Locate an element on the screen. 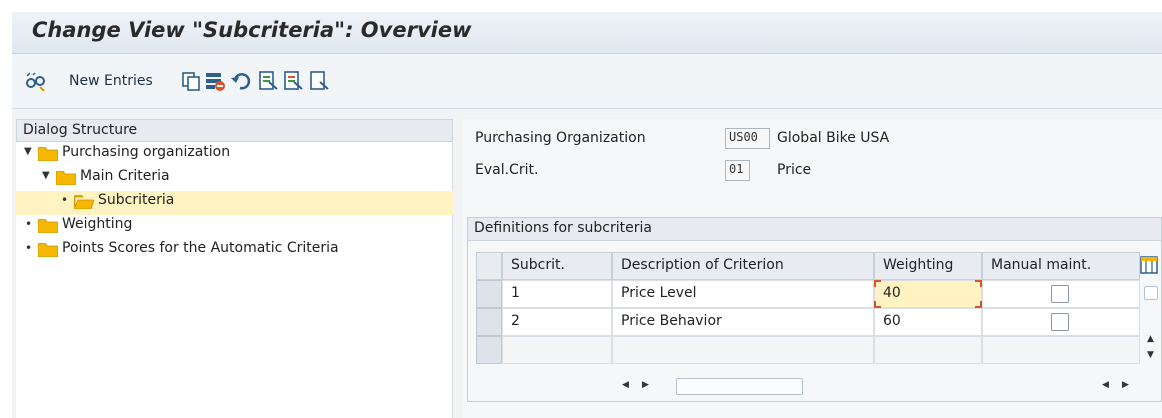  horizontal-scroll-thumb is located at coordinates (739, 386).